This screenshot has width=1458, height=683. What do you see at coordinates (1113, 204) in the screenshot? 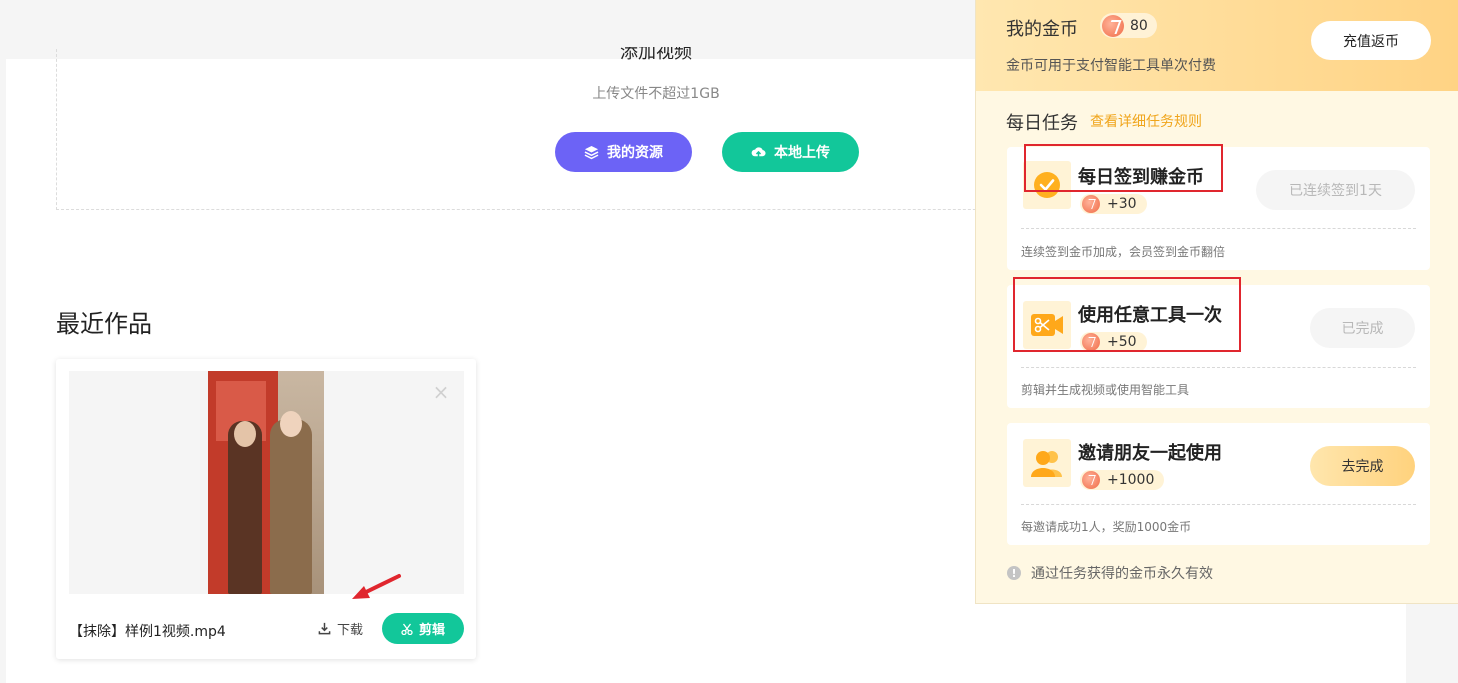
I see `task-reward: +30` at bounding box center [1113, 204].